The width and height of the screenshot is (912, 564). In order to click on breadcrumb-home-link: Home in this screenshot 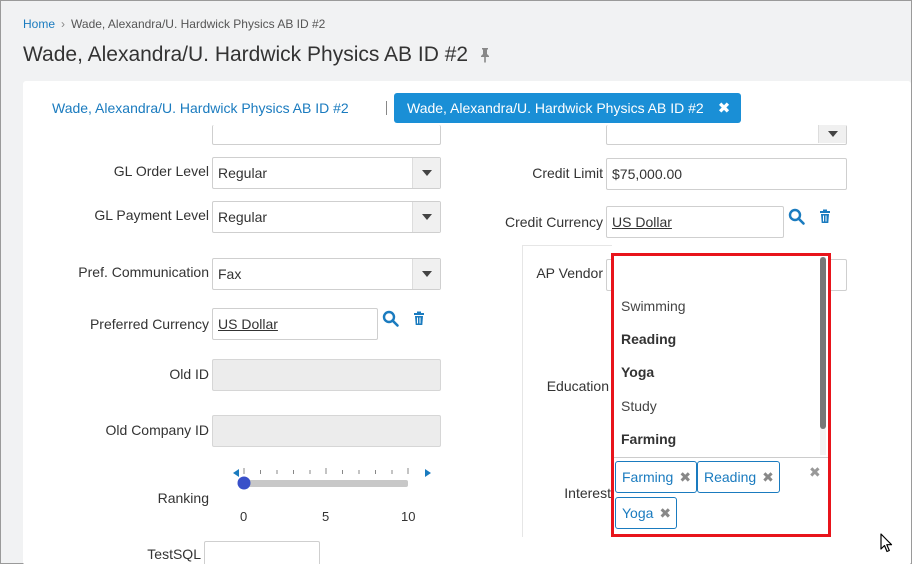, I will do `click(39, 24)`.